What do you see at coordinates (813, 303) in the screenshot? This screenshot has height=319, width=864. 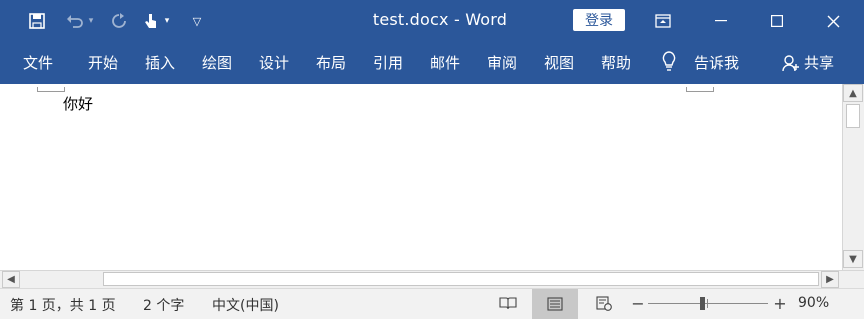 I see `zoom-level: 90%` at bounding box center [813, 303].